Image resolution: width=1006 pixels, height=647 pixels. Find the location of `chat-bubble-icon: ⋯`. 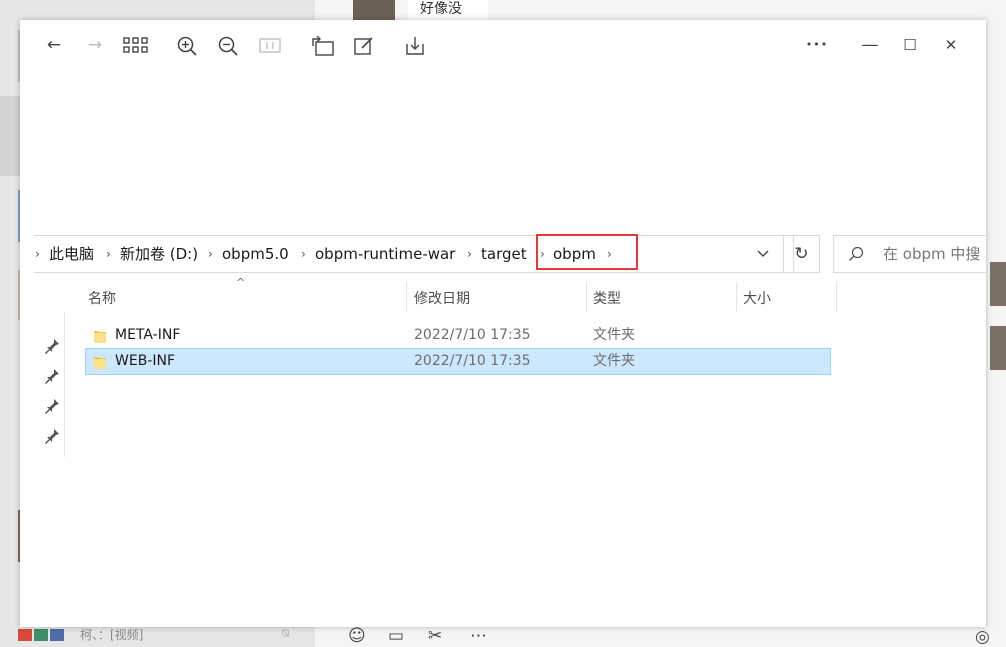

chat-bubble-icon: ⋯ is located at coordinates (478, 636).